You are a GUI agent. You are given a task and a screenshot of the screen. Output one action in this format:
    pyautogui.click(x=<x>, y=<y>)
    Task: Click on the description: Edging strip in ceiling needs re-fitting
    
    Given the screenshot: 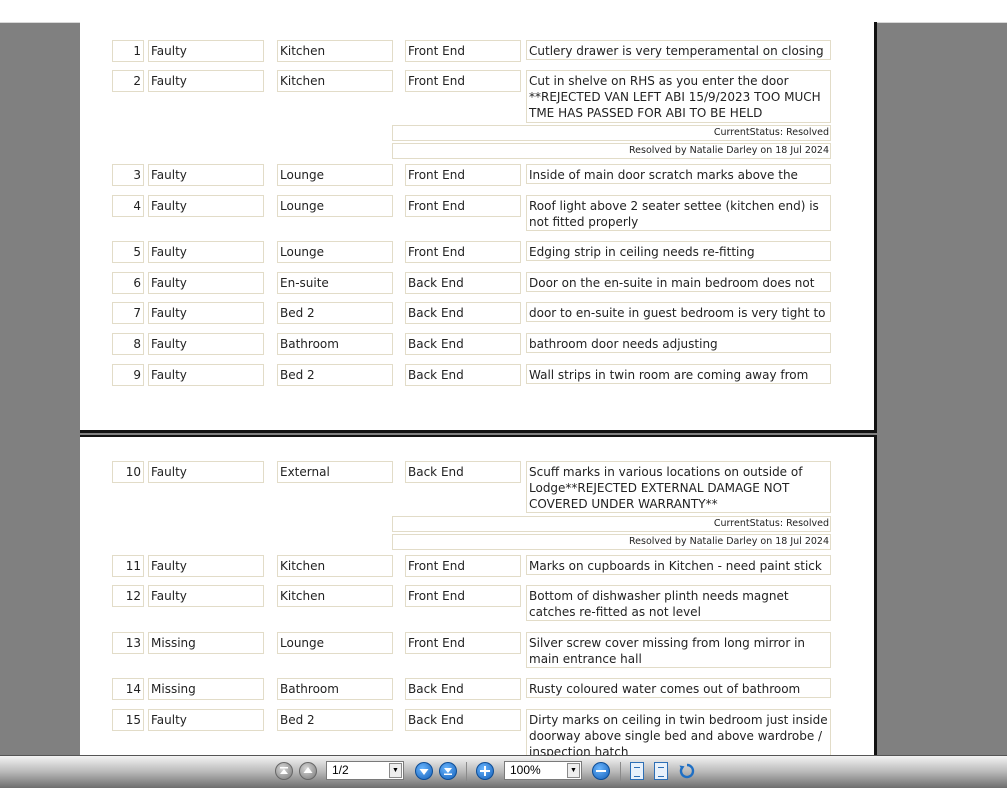 What is the action you would take?
    pyautogui.click(x=678, y=251)
    